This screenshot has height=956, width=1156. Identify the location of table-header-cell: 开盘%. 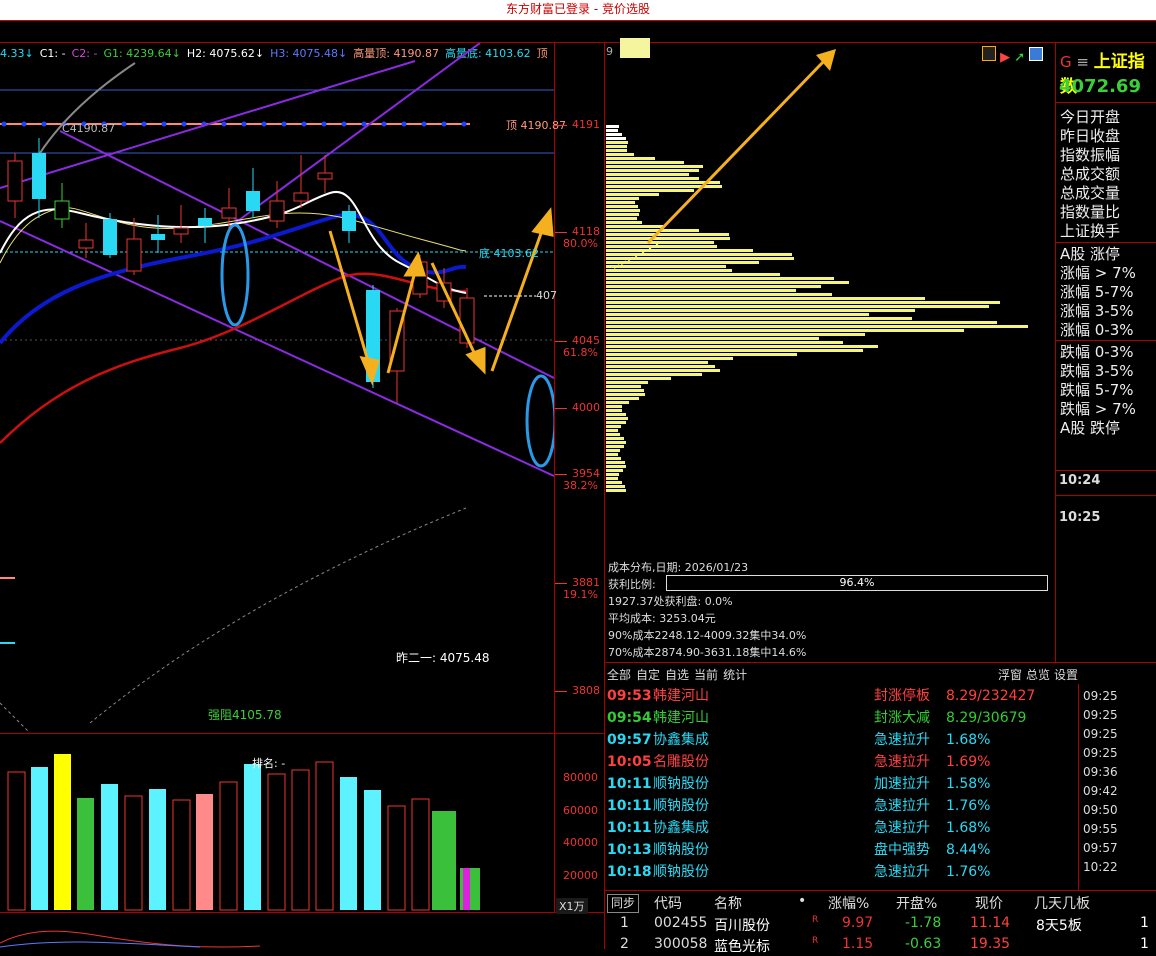
(916, 903).